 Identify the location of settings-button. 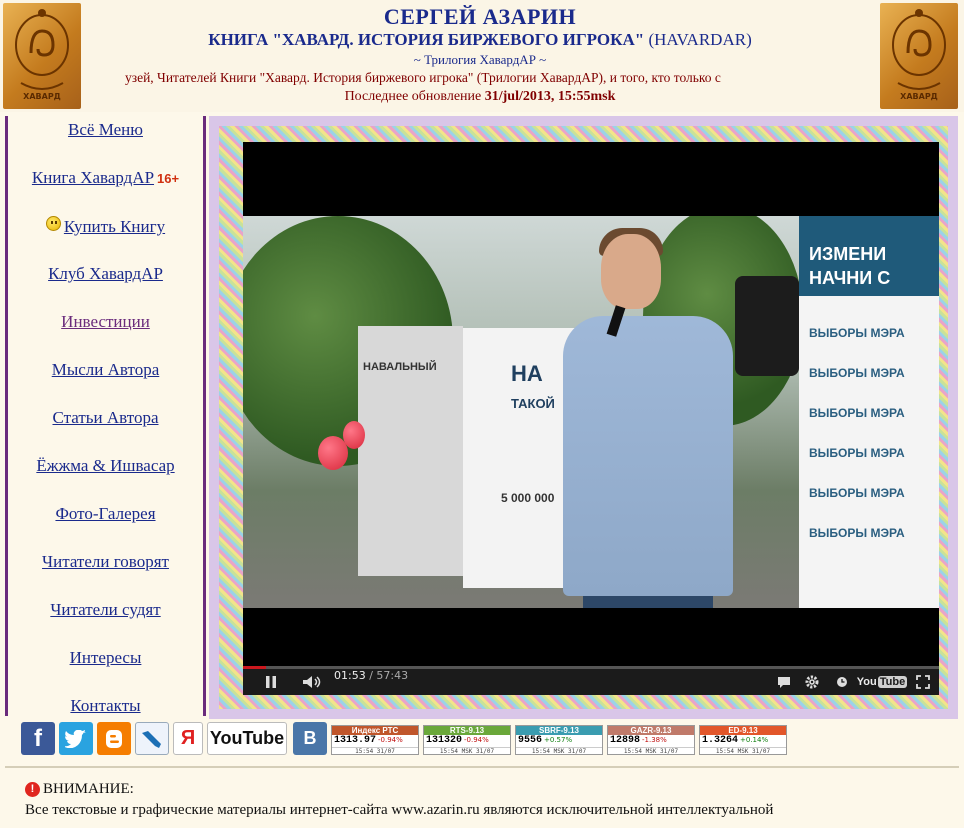
(812, 682).